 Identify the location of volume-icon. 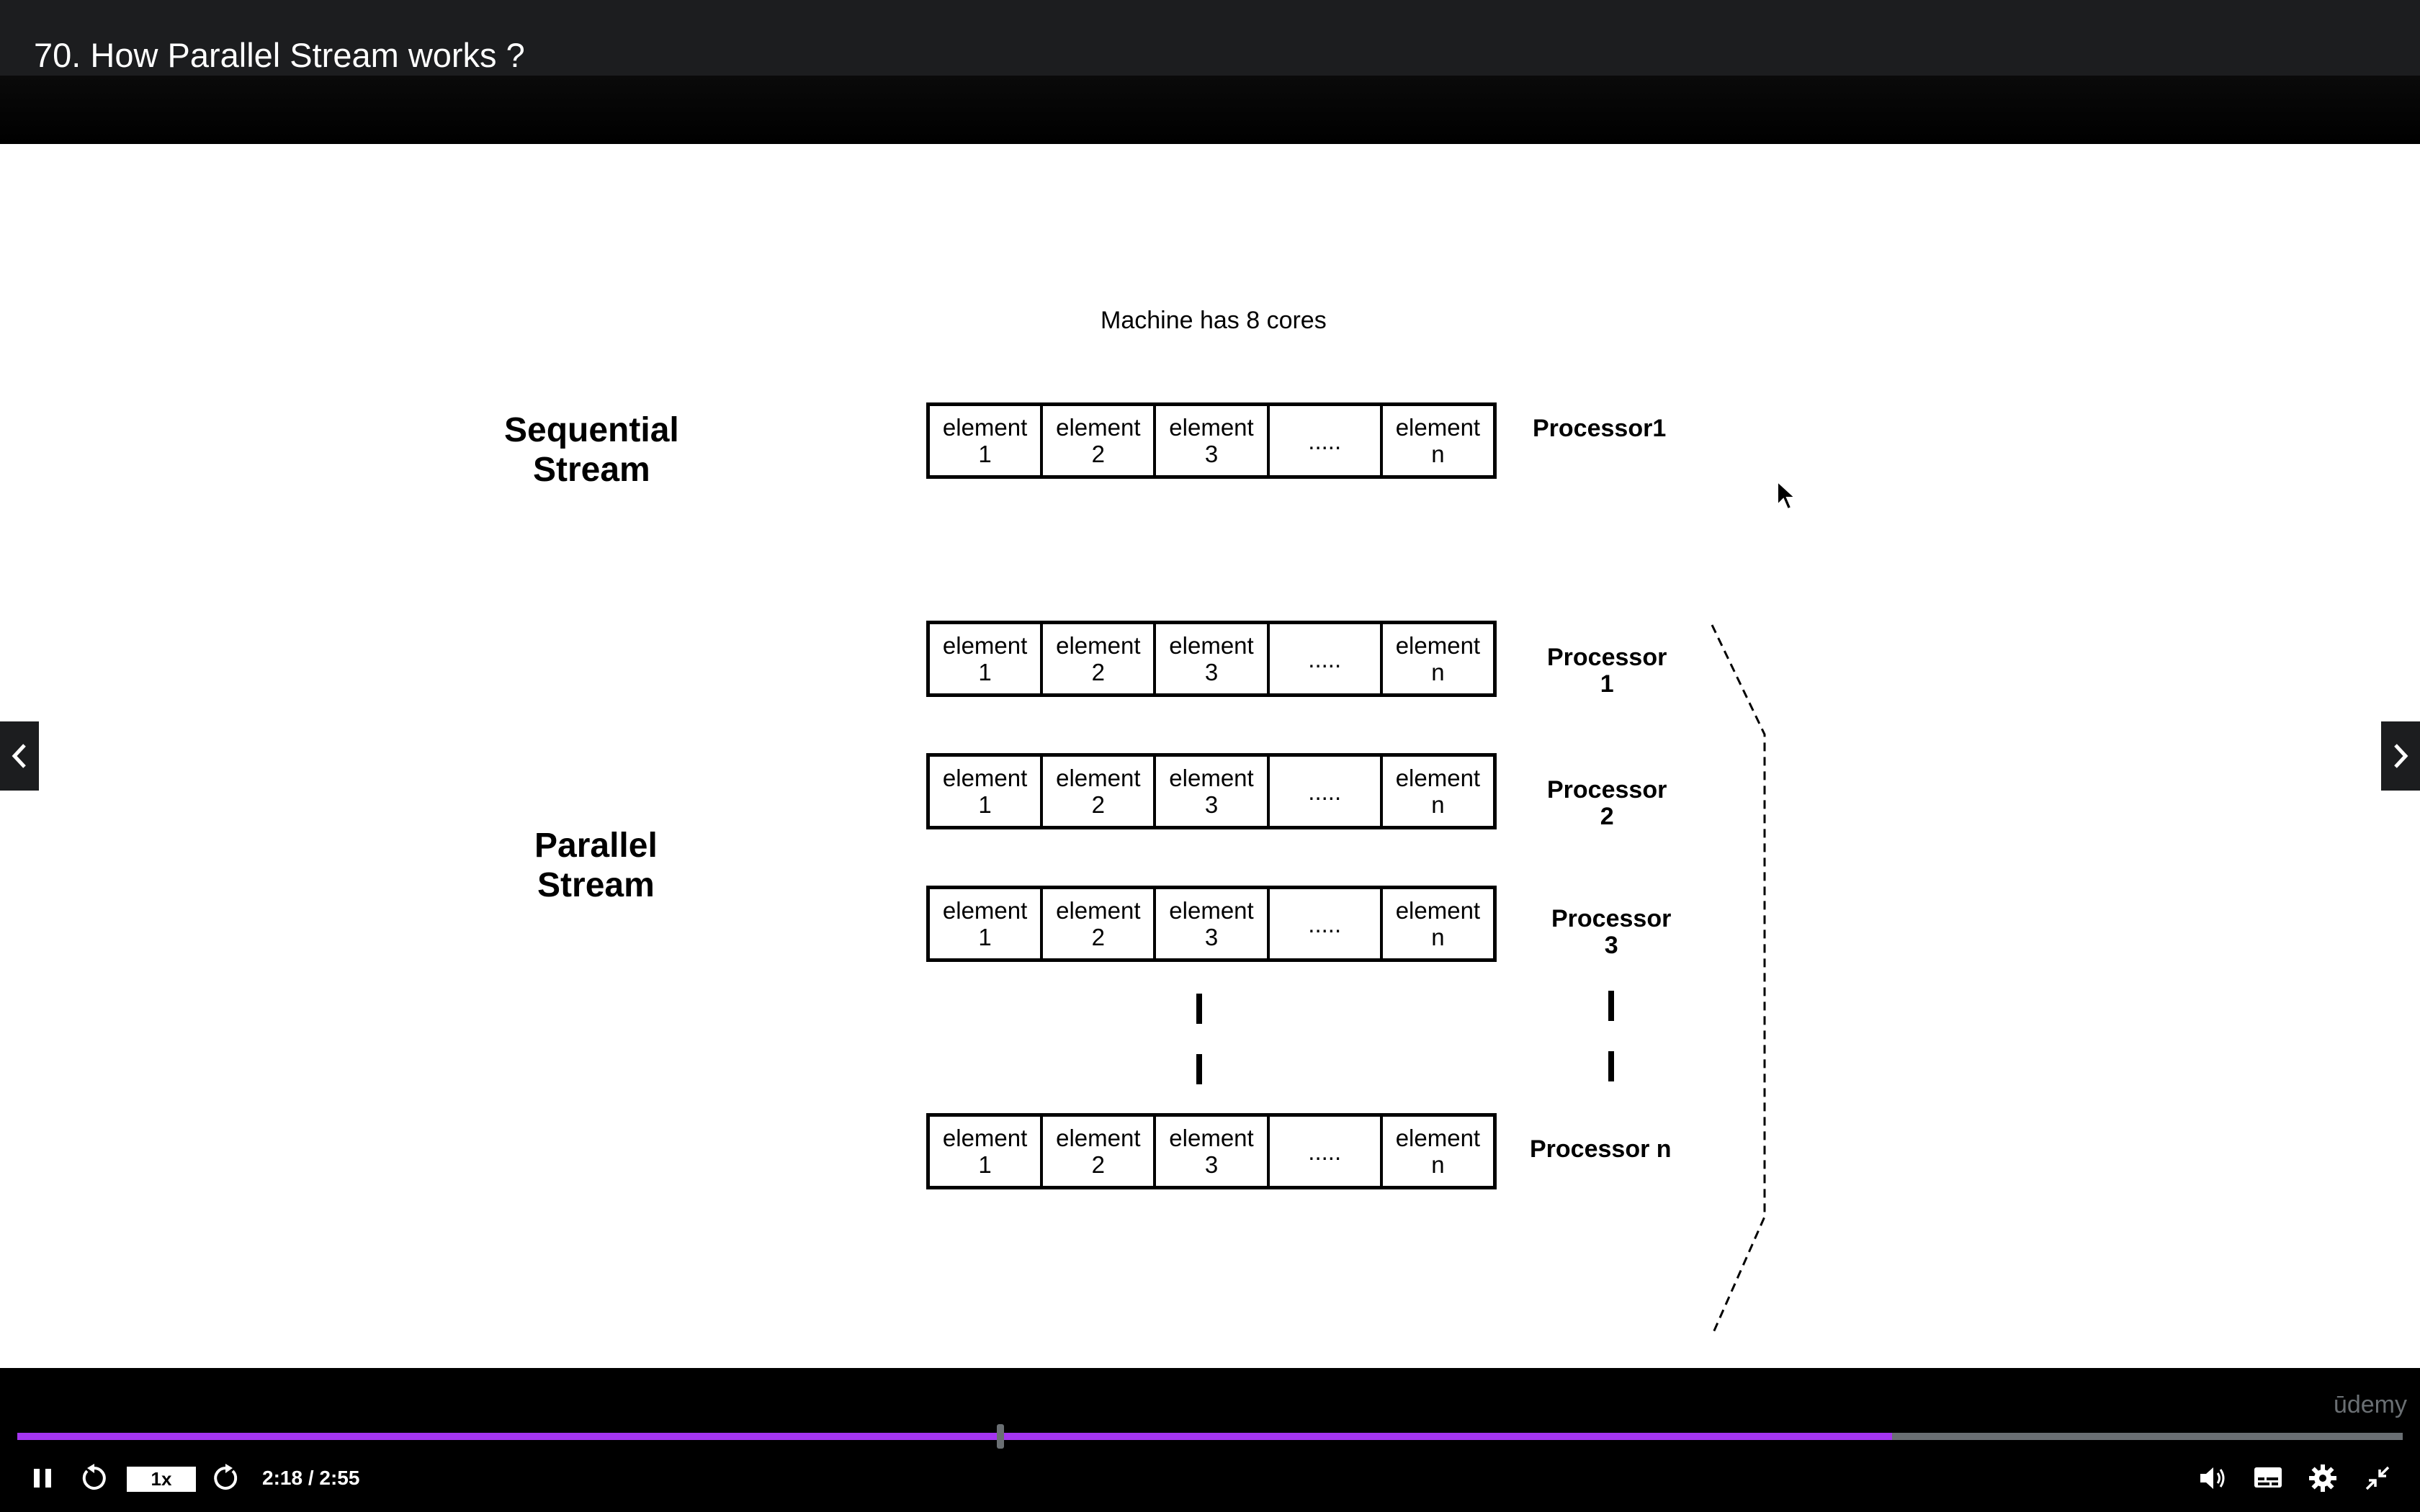
(2212, 1478).